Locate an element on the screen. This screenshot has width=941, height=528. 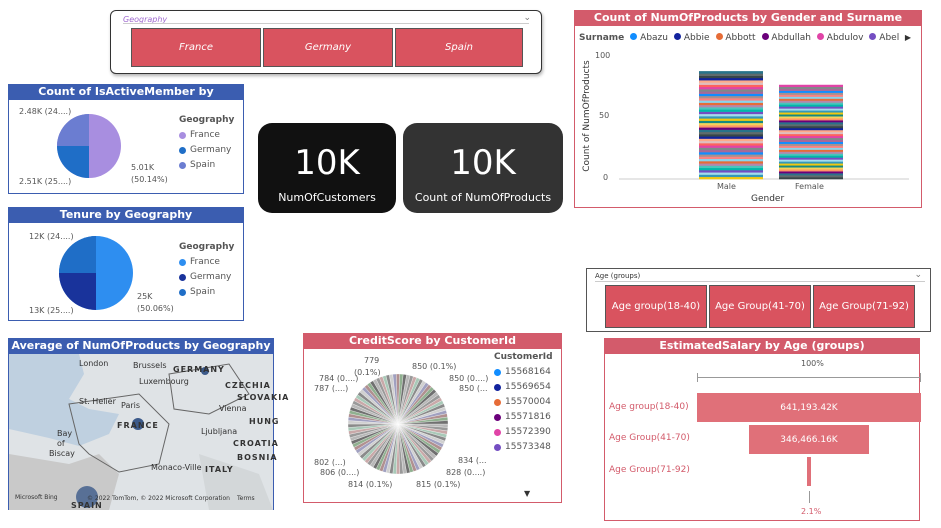
gender-bars is located at coordinates (764, 120).